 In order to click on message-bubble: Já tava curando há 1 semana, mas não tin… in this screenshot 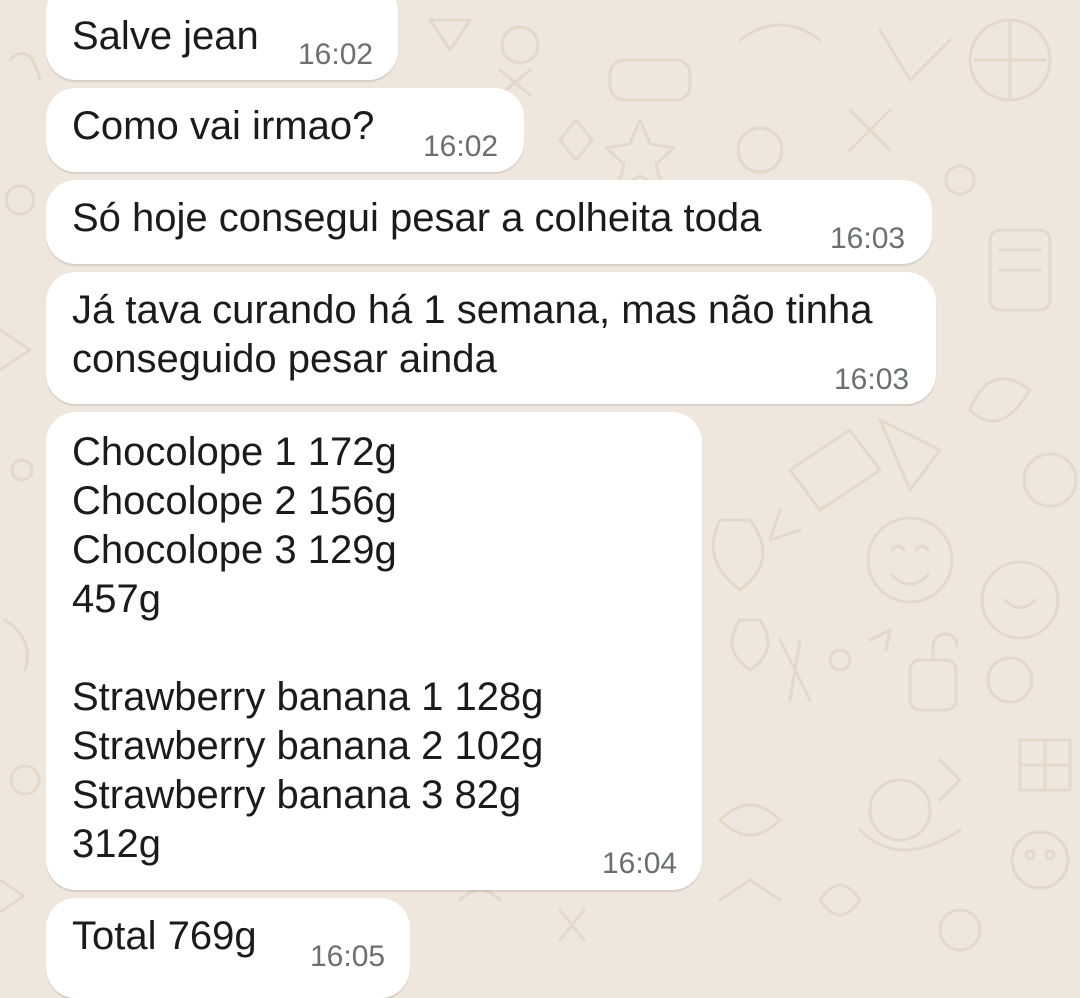, I will do `click(491, 338)`.